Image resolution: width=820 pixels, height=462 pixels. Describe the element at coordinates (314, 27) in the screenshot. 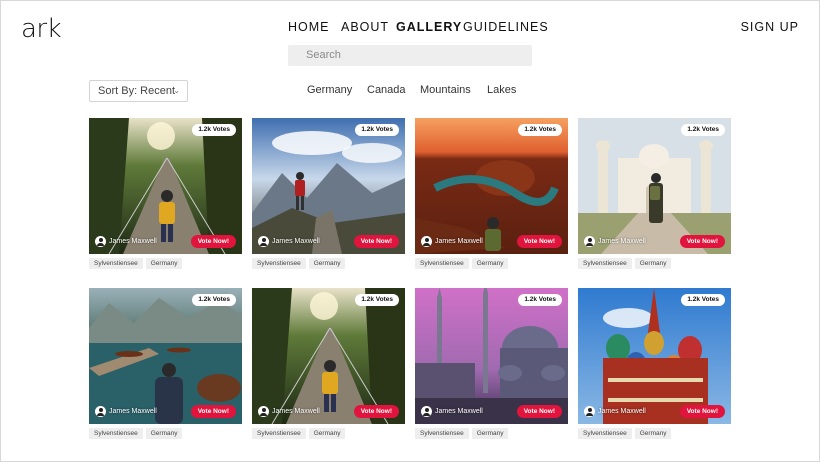

I see `nav-home: HOME` at that location.